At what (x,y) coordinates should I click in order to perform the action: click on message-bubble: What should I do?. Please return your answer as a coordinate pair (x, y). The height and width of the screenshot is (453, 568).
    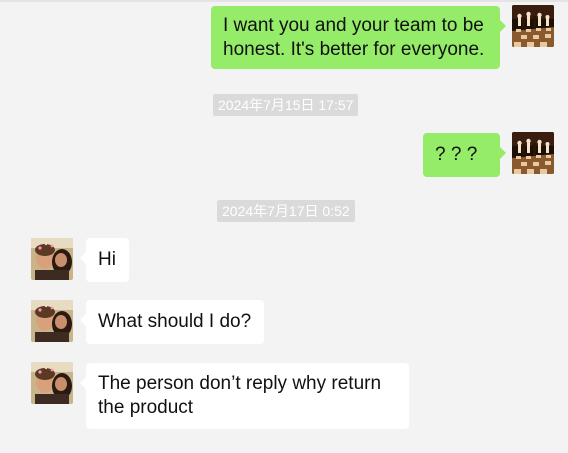
    Looking at the image, I should click on (172, 322).